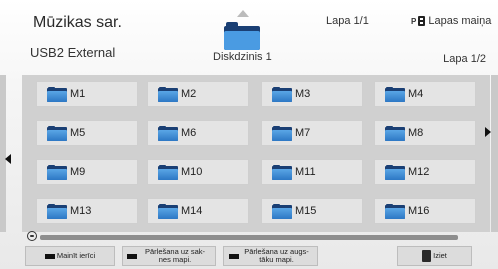 The height and width of the screenshot is (269, 498). What do you see at coordinates (78, 94) in the screenshot?
I see `folder-label: M1` at bounding box center [78, 94].